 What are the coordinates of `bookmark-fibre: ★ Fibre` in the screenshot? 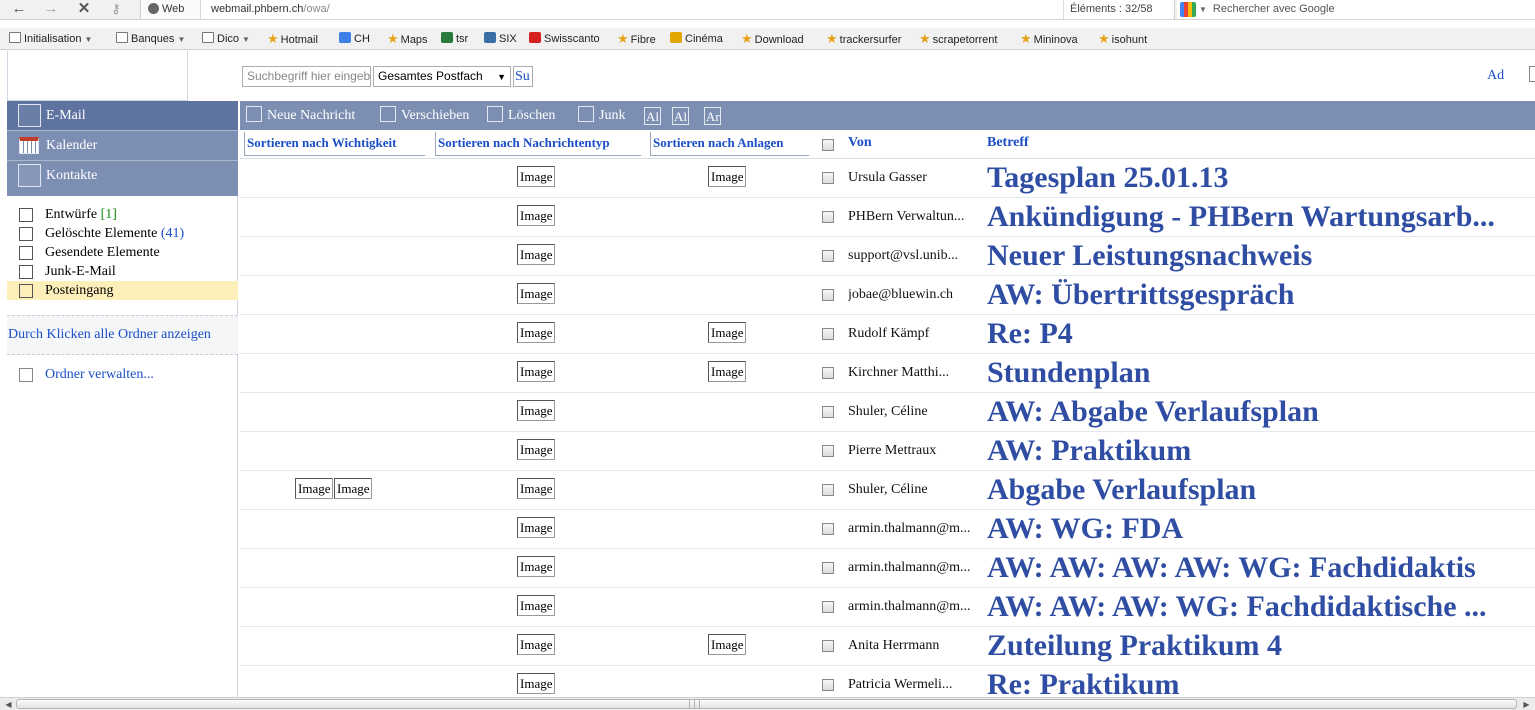 It's located at (636, 39).